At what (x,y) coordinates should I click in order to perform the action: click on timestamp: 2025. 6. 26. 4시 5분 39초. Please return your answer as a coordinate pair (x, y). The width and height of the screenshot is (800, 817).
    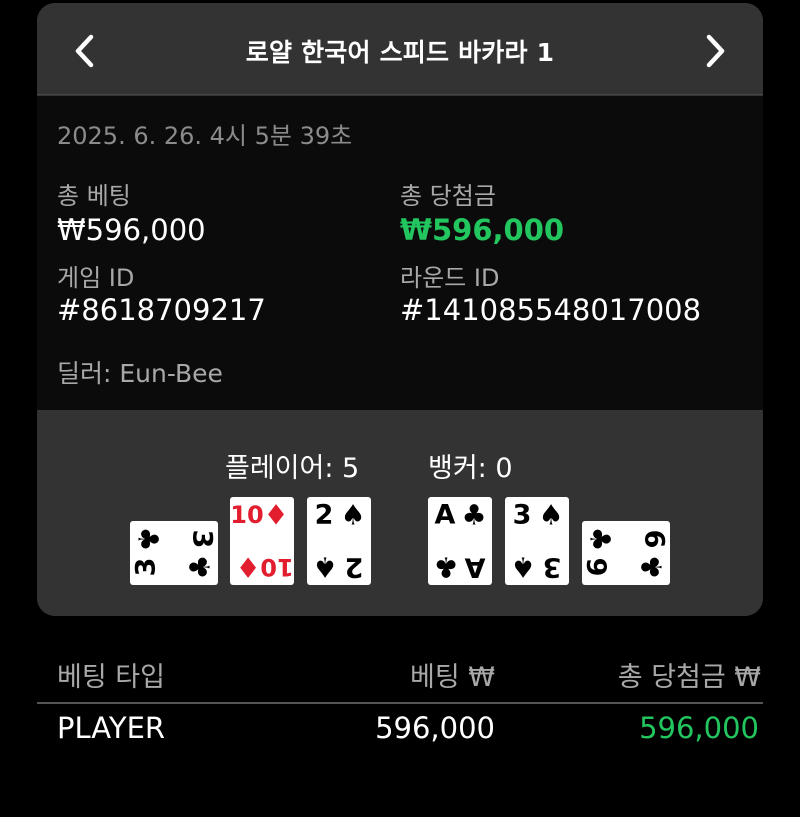
    Looking at the image, I should click on (205, 136).